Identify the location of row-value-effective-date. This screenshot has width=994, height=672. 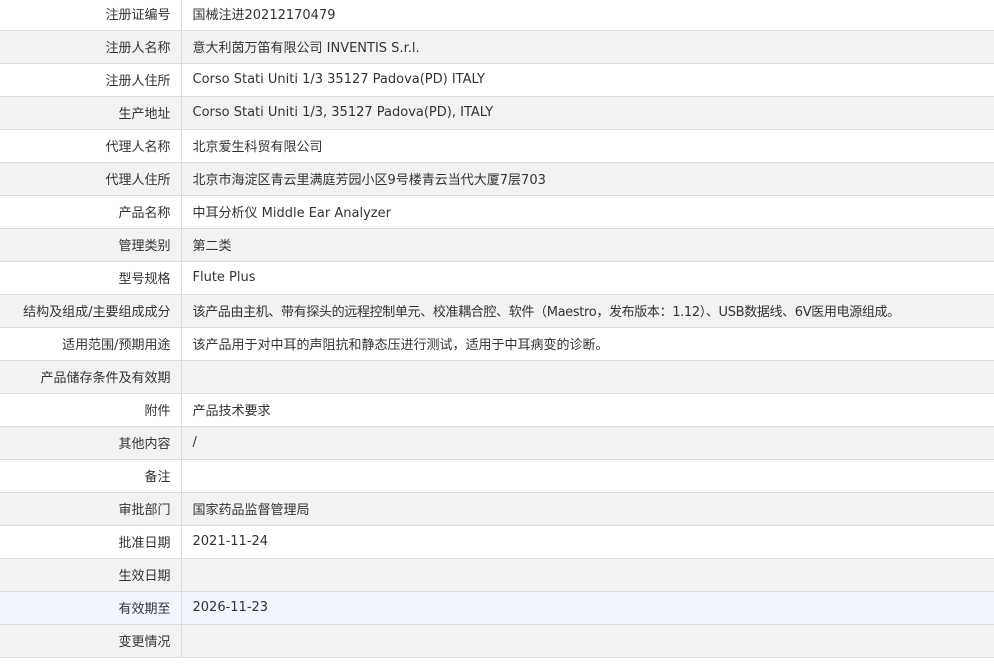
(587, 575).